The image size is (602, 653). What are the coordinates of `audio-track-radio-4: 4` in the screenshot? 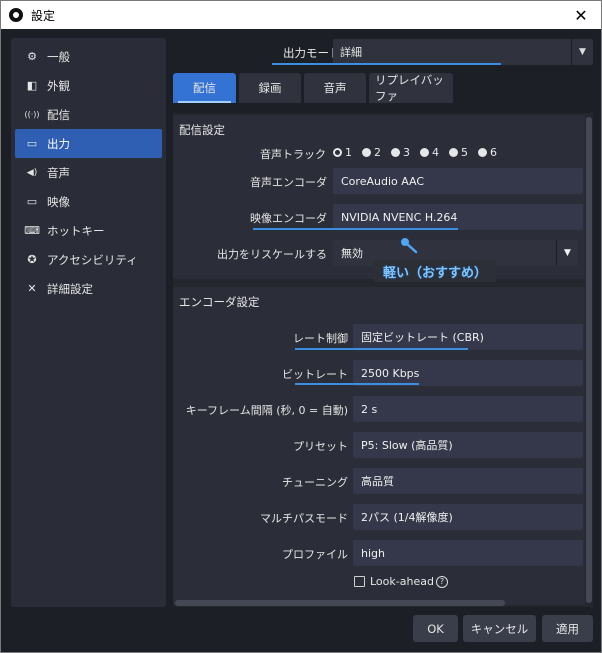 It's located at (429, 152).